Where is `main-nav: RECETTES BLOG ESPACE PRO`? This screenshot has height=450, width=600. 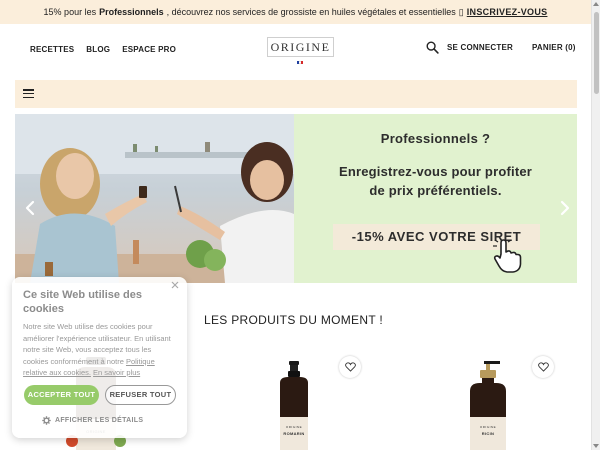 main-nav: RECETTES BLOG ESPACE PRO is located at coordinates (103, 49).